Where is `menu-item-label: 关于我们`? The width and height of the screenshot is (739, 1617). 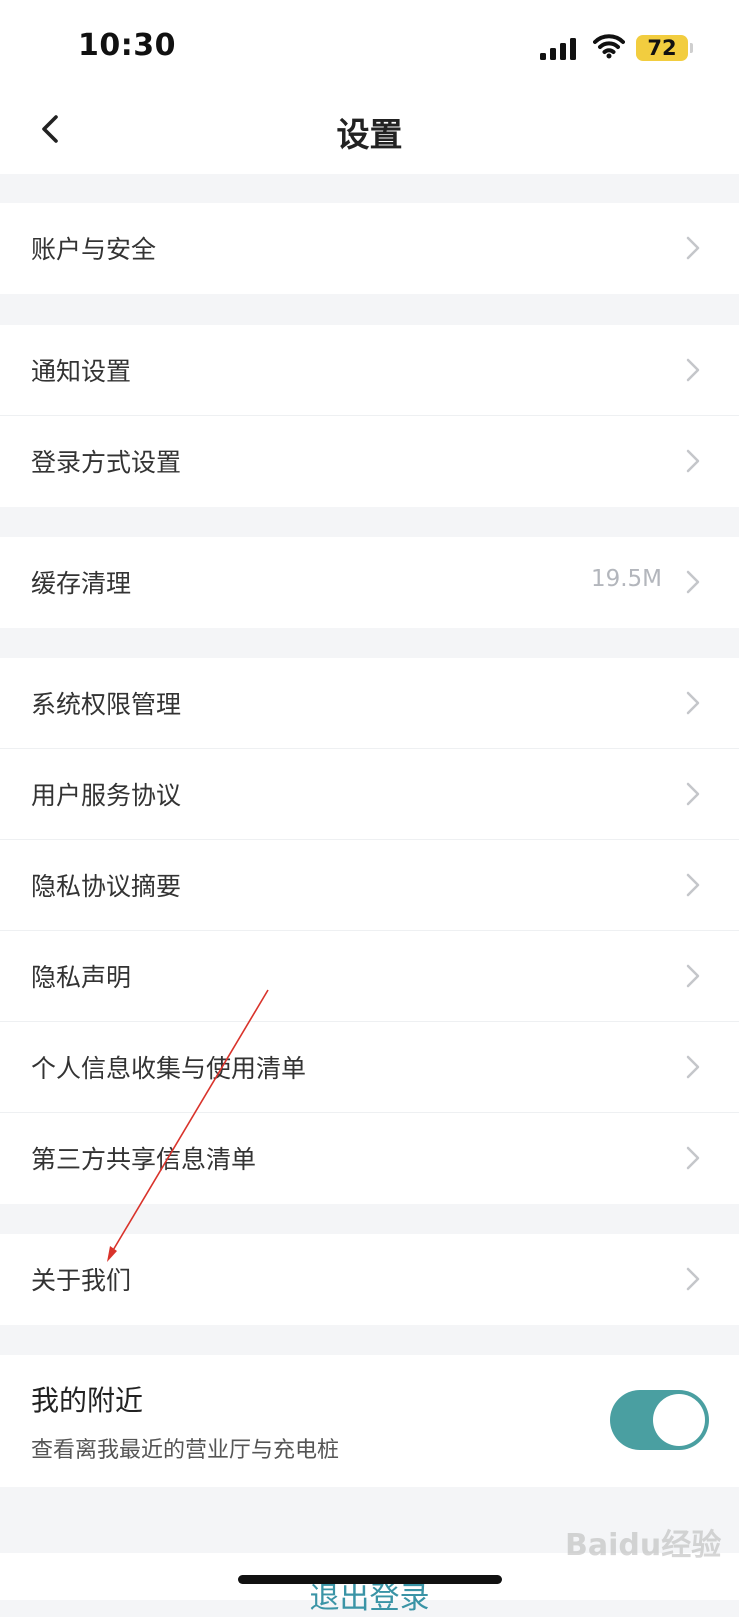 menu-item-label: 关于我们 is located at coordinates (81, 1280).